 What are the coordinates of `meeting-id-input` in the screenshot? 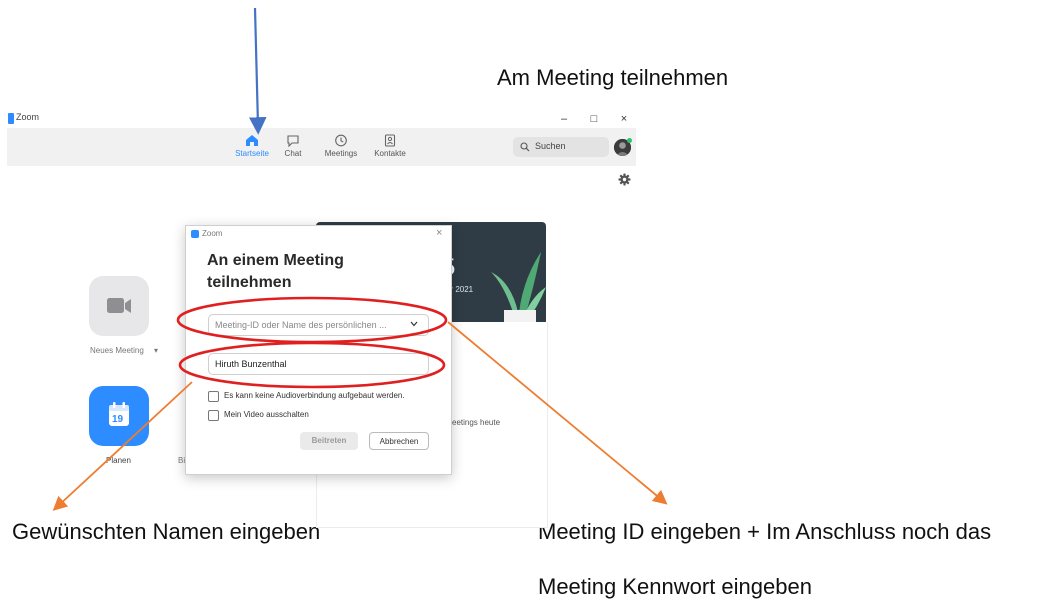 It's located at (318, 325).